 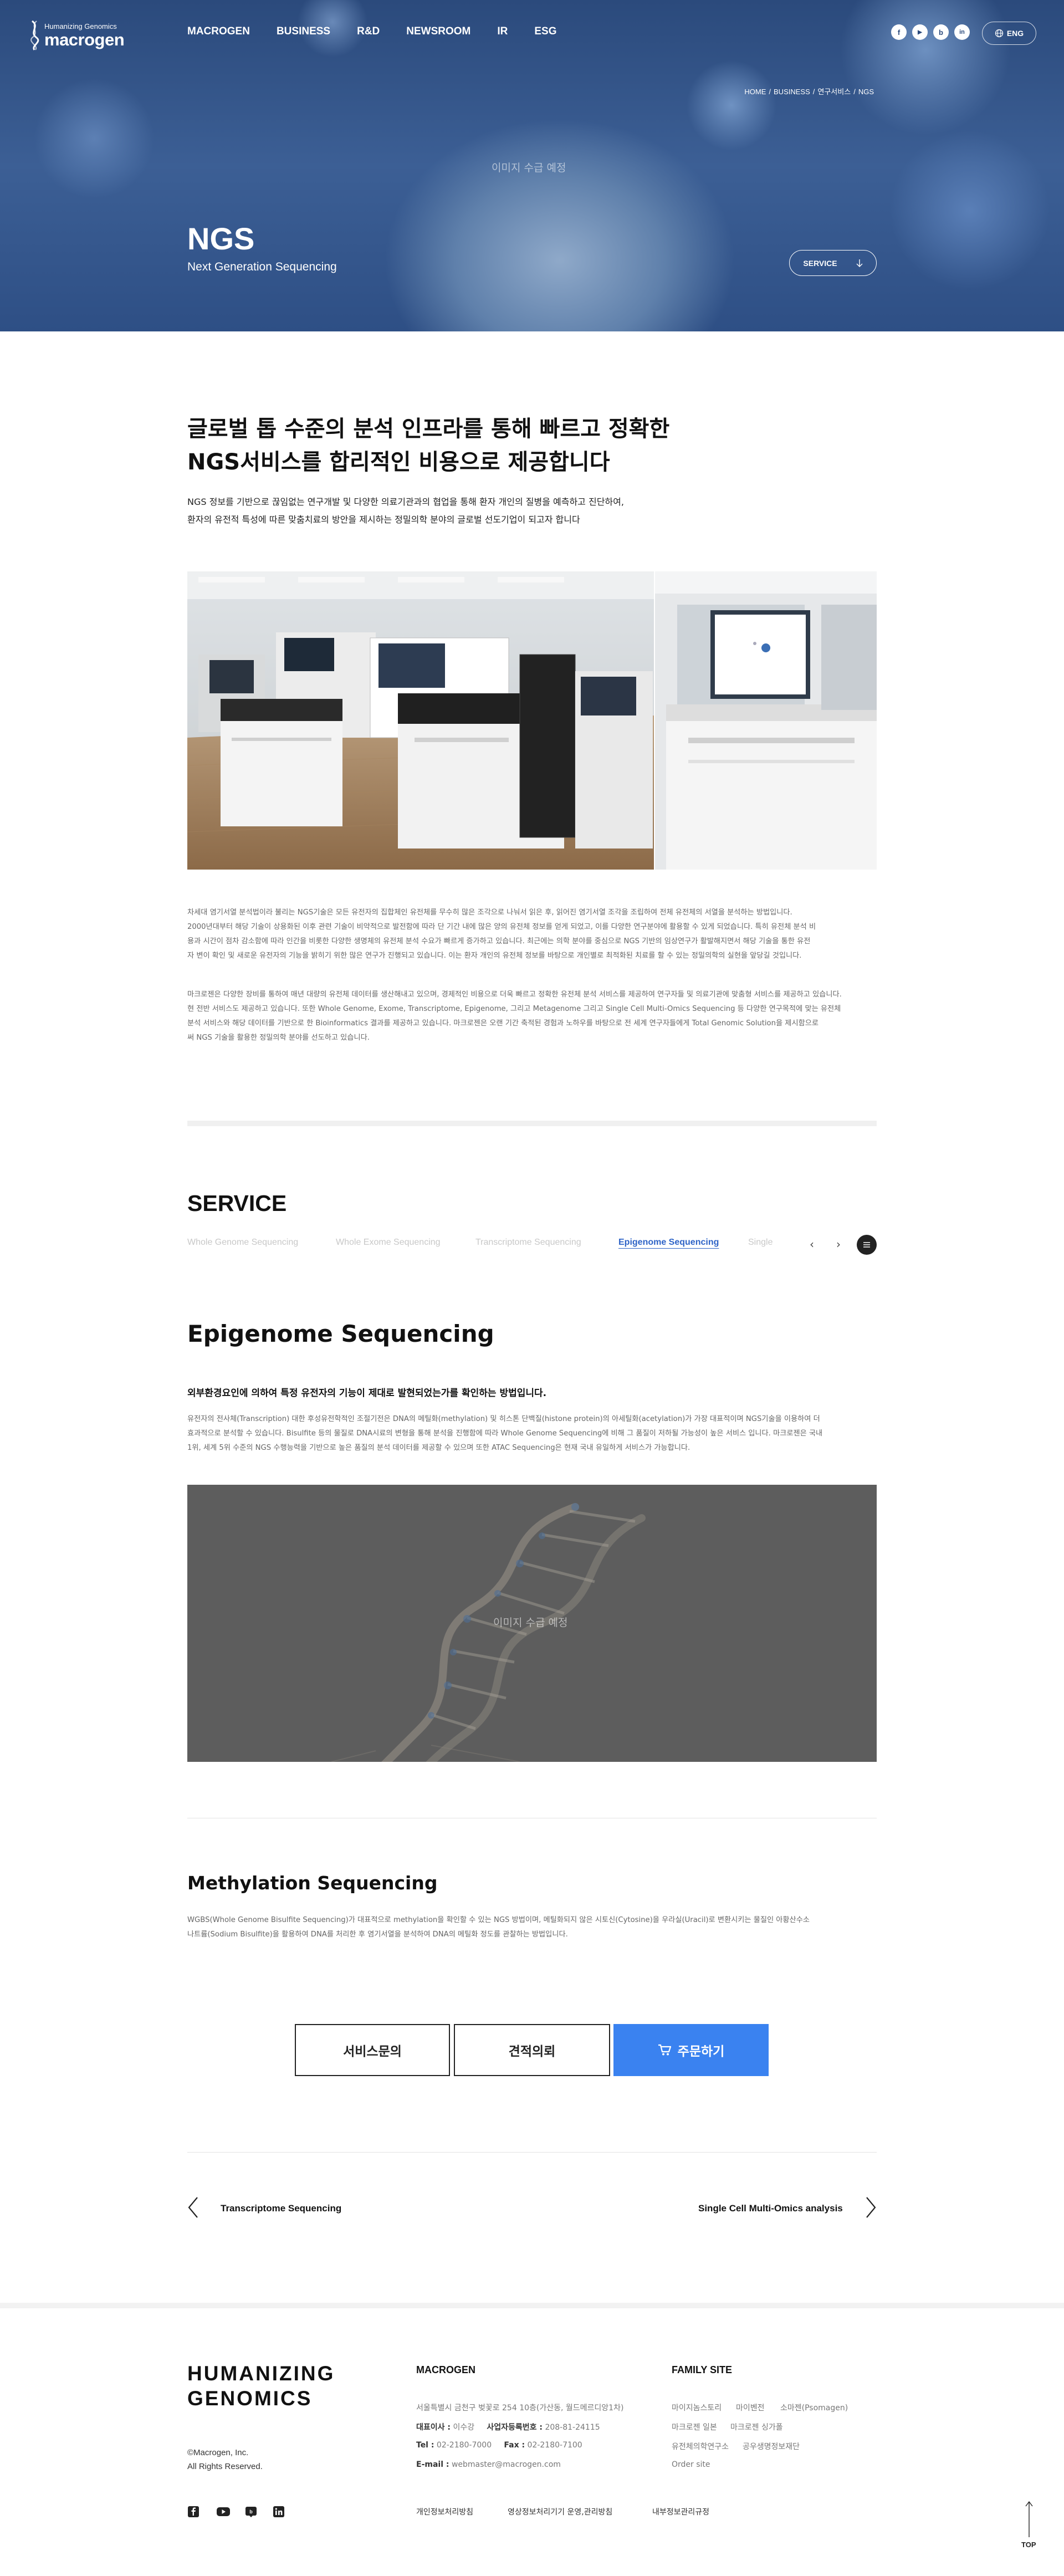 What do you see at coordinates (694, 2426) in the screenshot?
I see `family-site-link: 마크로젠 일본` at bounding box center [694, 2426].